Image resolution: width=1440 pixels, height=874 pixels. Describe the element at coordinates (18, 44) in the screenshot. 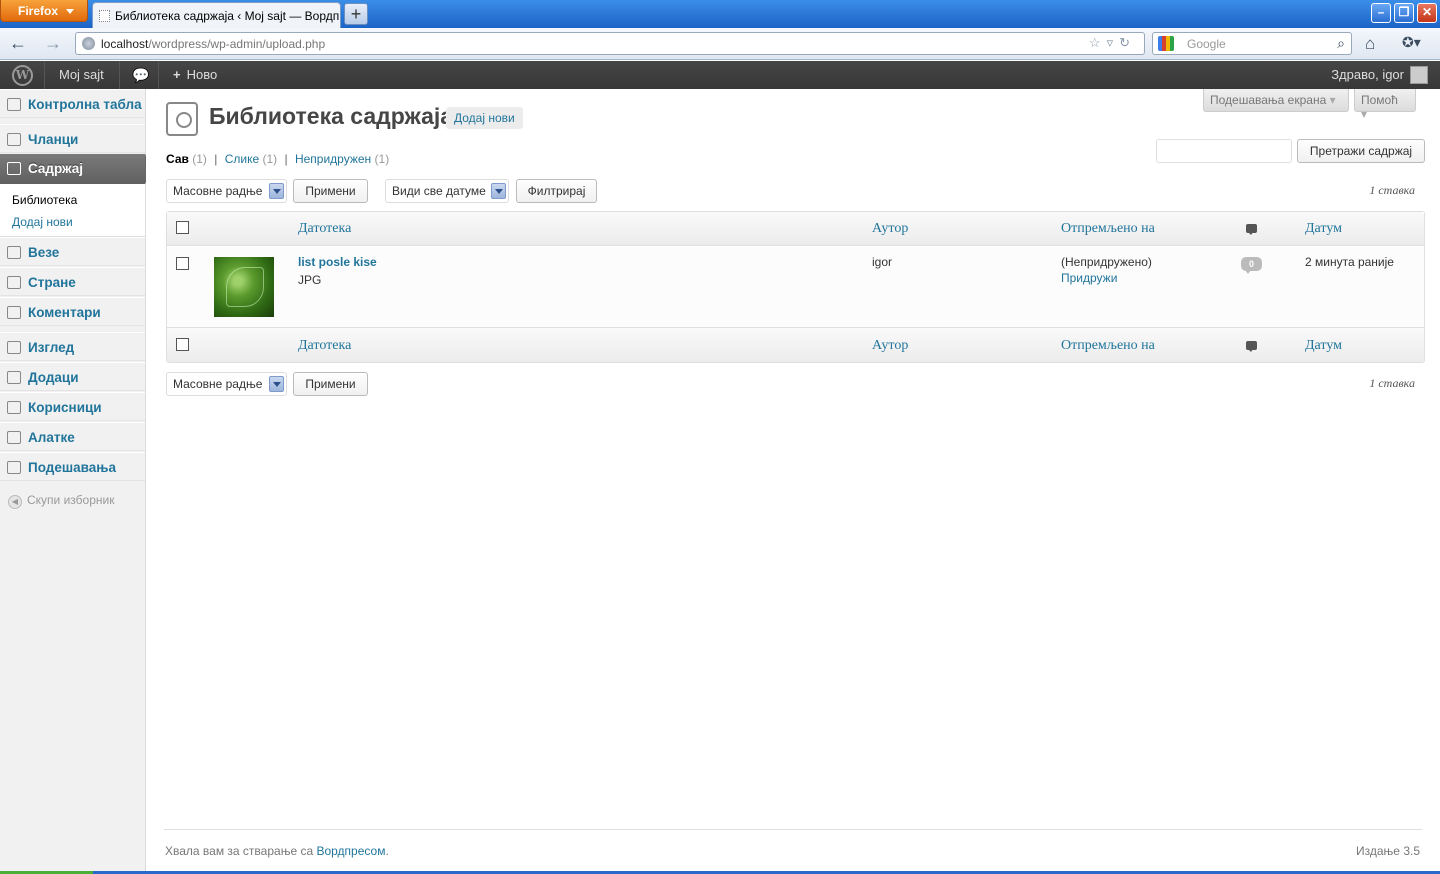

I see `back-arrow-icon: ←` at that location.